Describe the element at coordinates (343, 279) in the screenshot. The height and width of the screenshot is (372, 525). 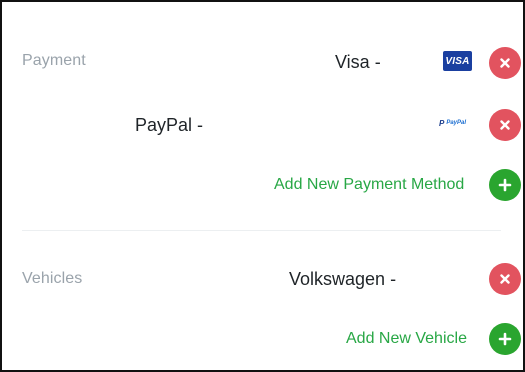
I see `vehicle-item-volkswagen-label: Volkswagen -` at that location.